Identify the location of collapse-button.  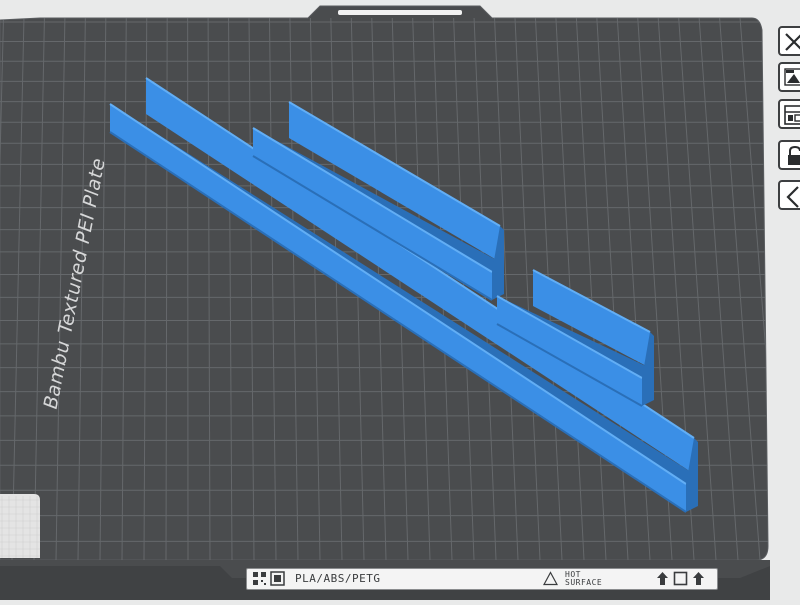
(789, 195).